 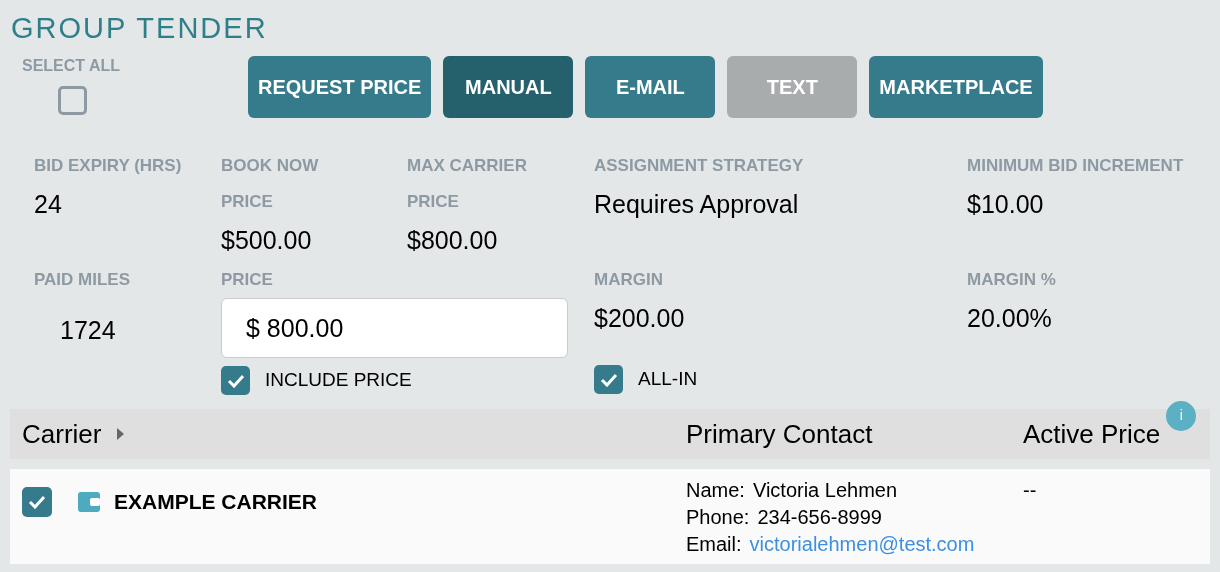 I want to click on action-button: REQUEST PRICE, so click(x=340, y=87).